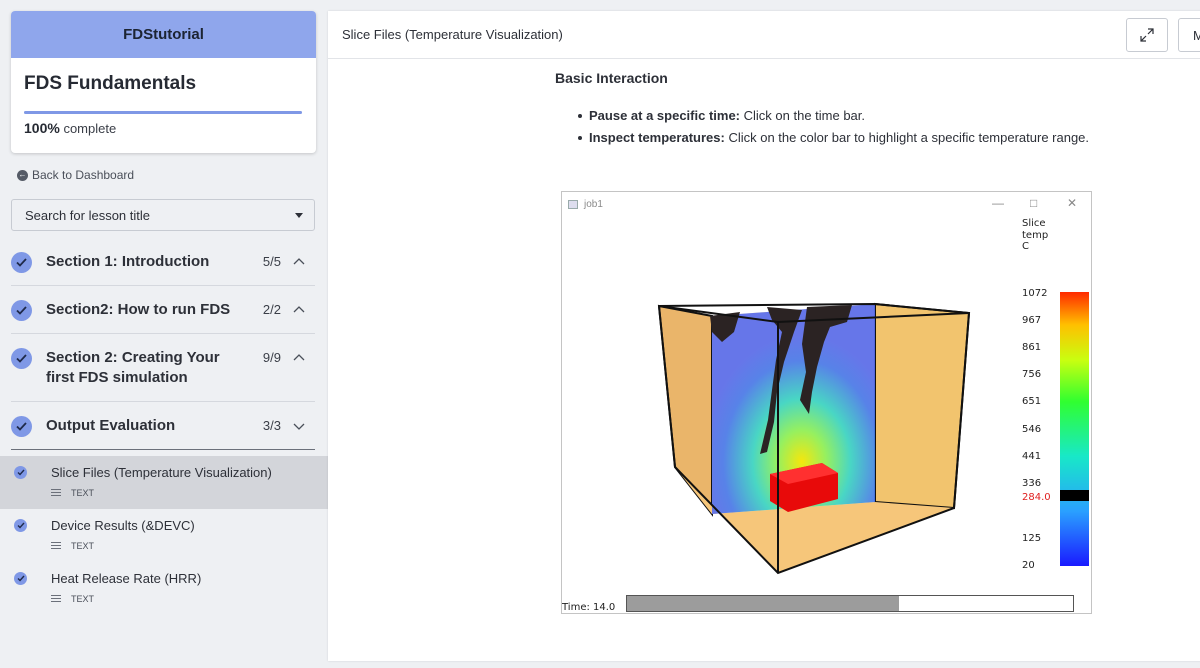 The height and width of the screenshot is (668, 1200). Describe the element at coordinates (1032, 401) in the screenshot. I see `colorbar-tick: 651` at that location.